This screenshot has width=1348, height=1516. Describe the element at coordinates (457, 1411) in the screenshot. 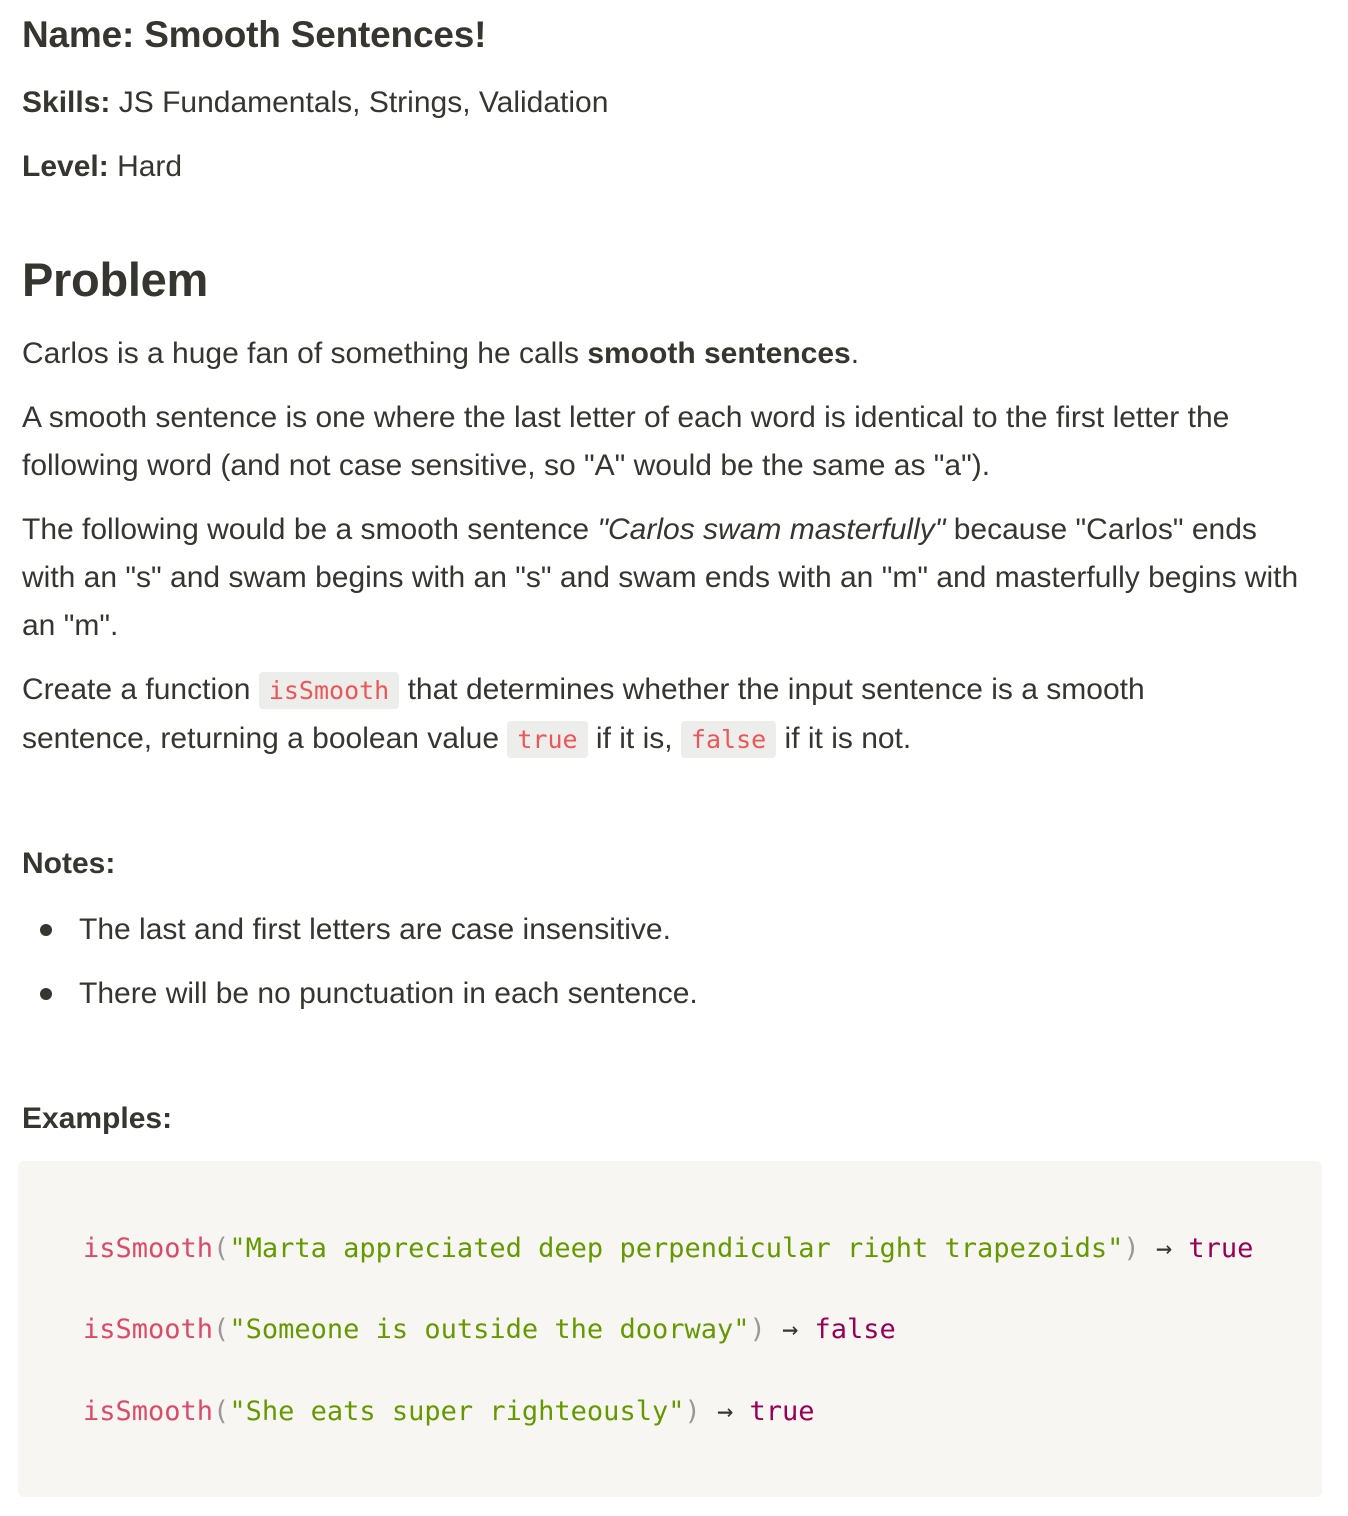

I see `code-string-arg: "She eats super righteously"` at that location.